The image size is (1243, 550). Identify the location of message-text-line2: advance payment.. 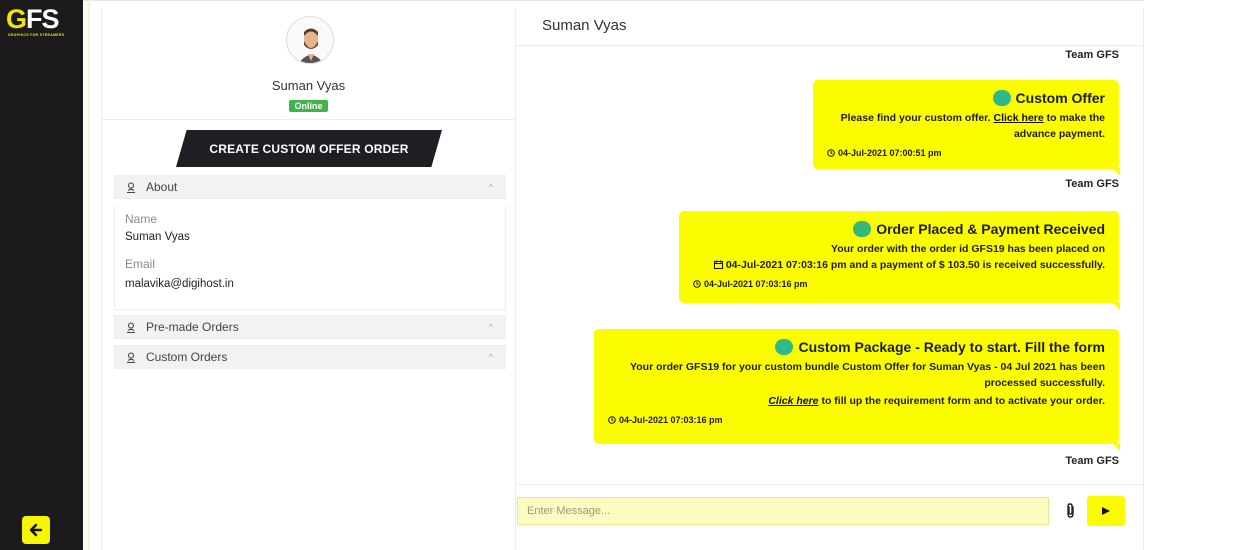
(1059, 134).